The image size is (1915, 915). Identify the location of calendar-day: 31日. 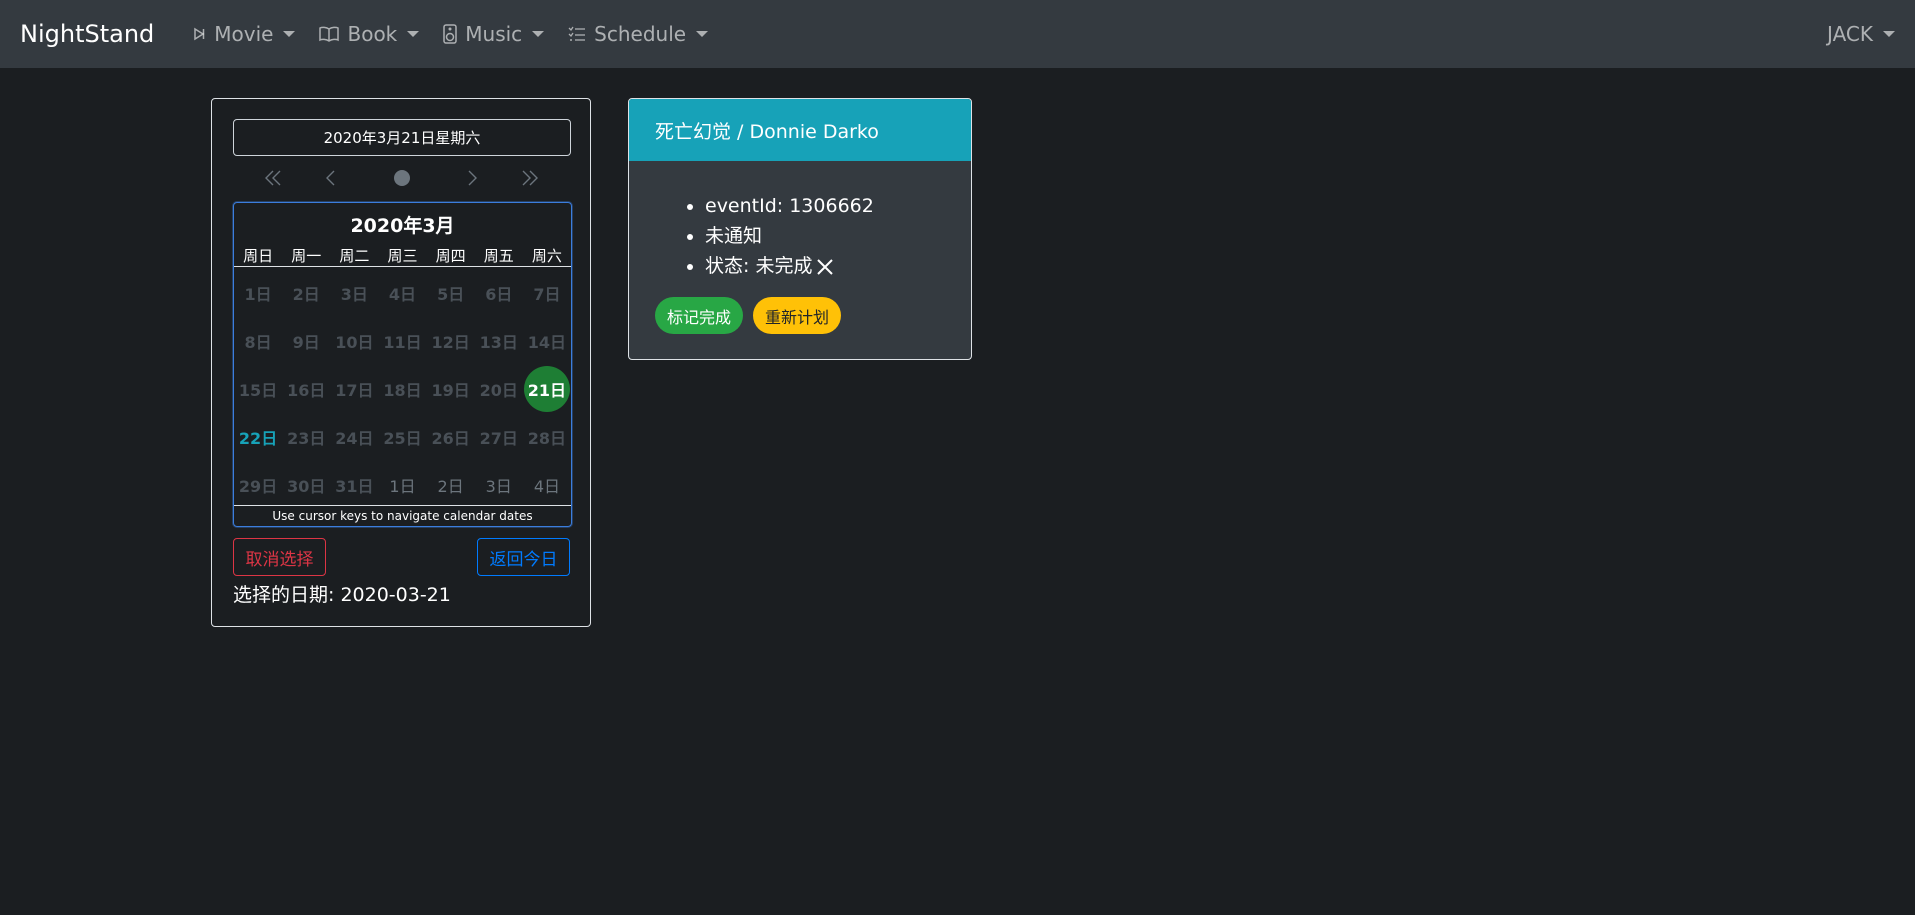
(354, 485).